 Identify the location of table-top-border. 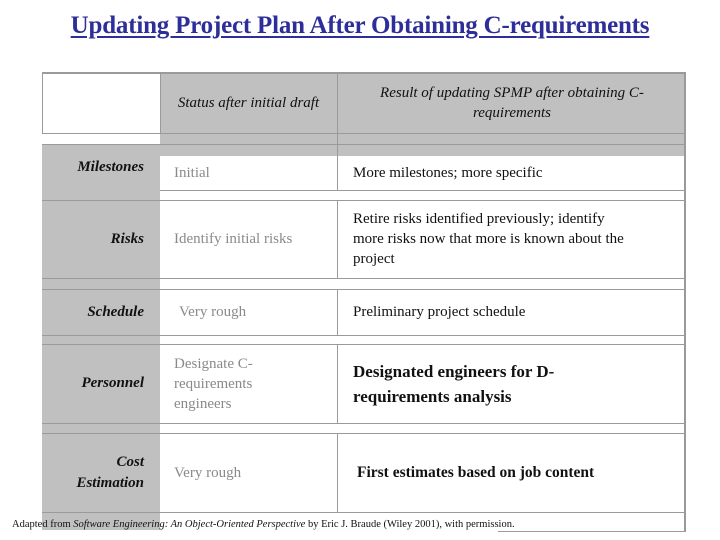
(363, 73).